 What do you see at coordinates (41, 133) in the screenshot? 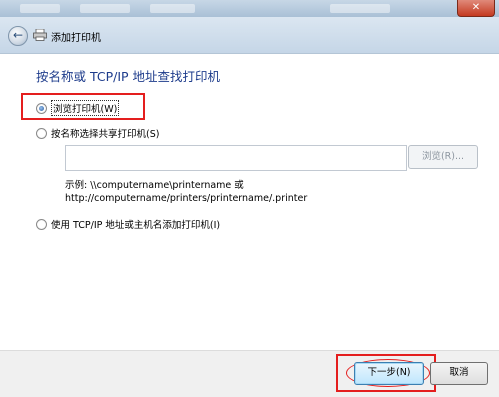
I see `radio-select-shared-printer` at bounding box center [41, 133].